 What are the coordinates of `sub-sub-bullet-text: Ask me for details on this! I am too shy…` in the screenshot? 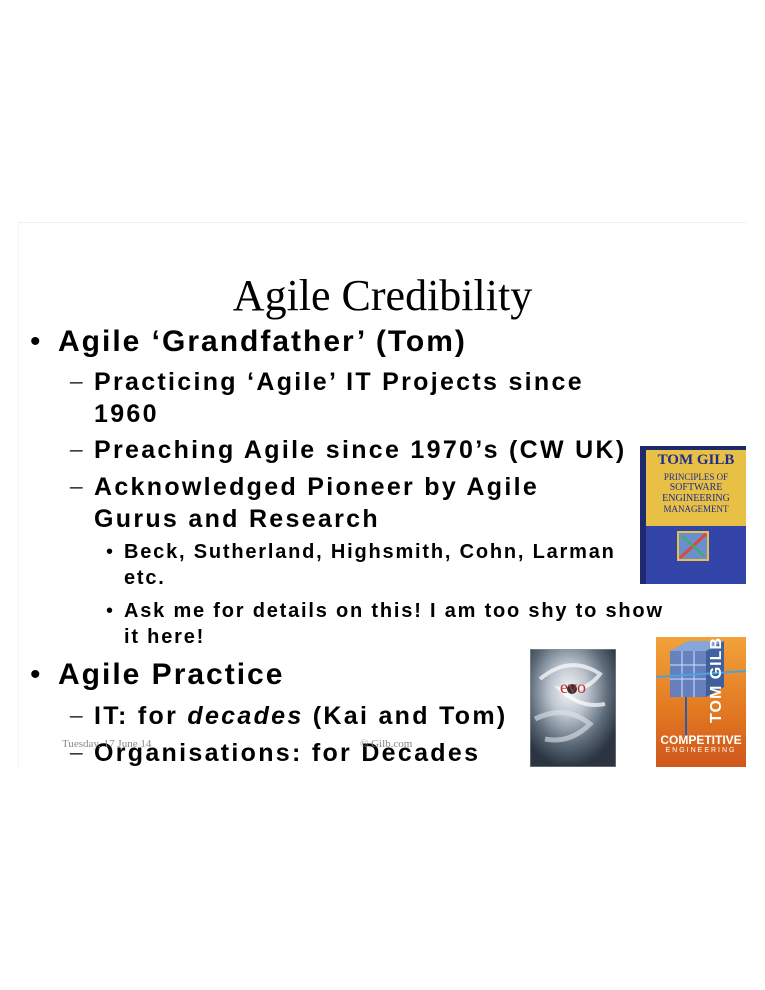 It's located at (394, 624).